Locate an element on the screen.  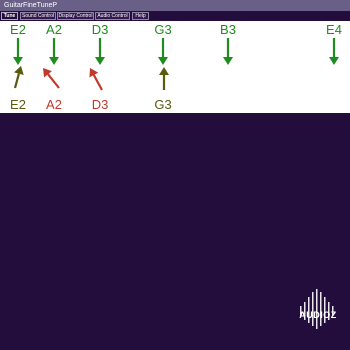
watermark-text: AUDIOZ is located at coordinates (318, 315).